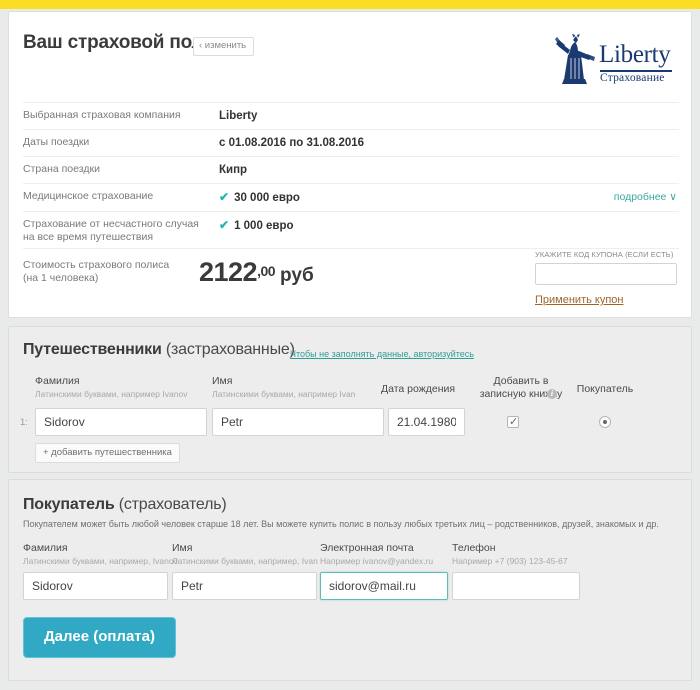 The height and width of the screenshot is (690, 700). I want to click on field-hint: Например +7 (903) 123-45-67, so click(510, 561).